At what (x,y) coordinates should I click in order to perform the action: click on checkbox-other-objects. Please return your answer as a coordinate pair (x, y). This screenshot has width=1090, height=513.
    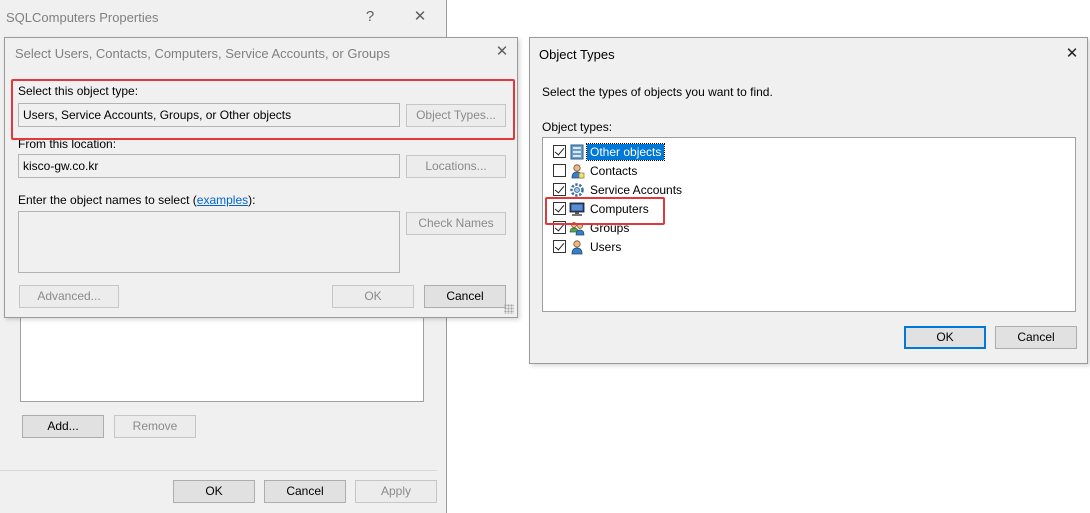
    Looking at the image, I should click on (559, 151).